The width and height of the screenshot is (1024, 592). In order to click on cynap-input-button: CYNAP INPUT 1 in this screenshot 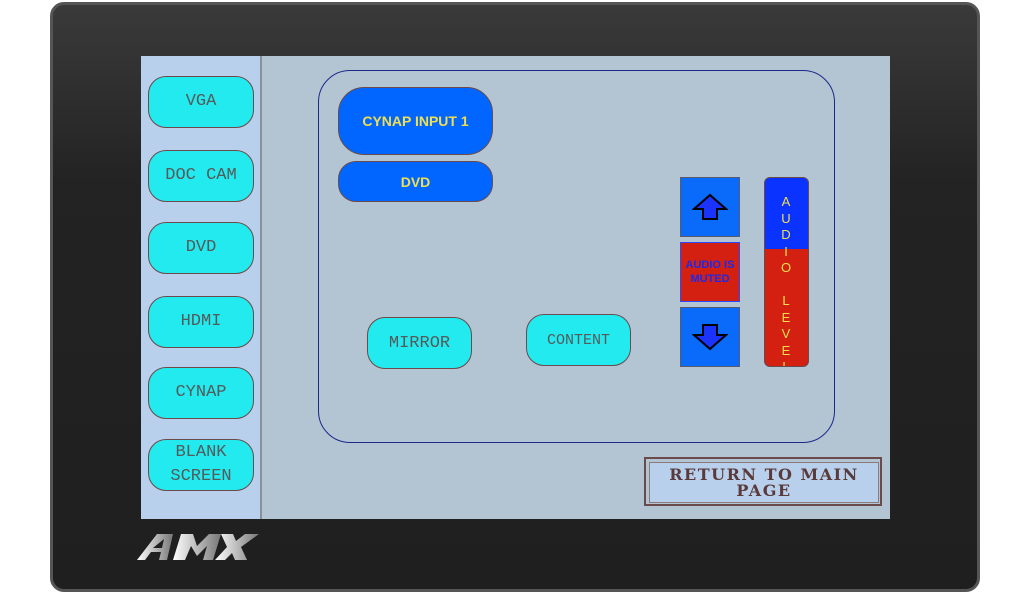, I will do `click(415, 121)`.